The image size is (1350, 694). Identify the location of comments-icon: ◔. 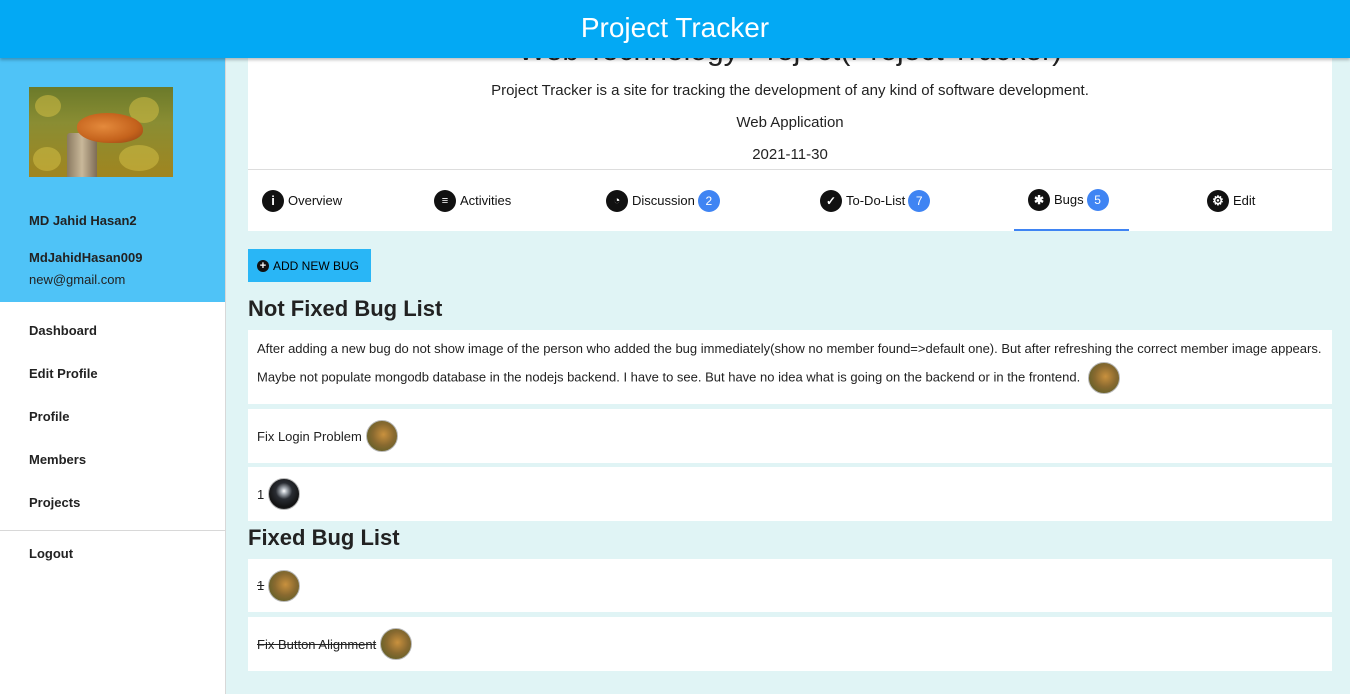
(617, 200).